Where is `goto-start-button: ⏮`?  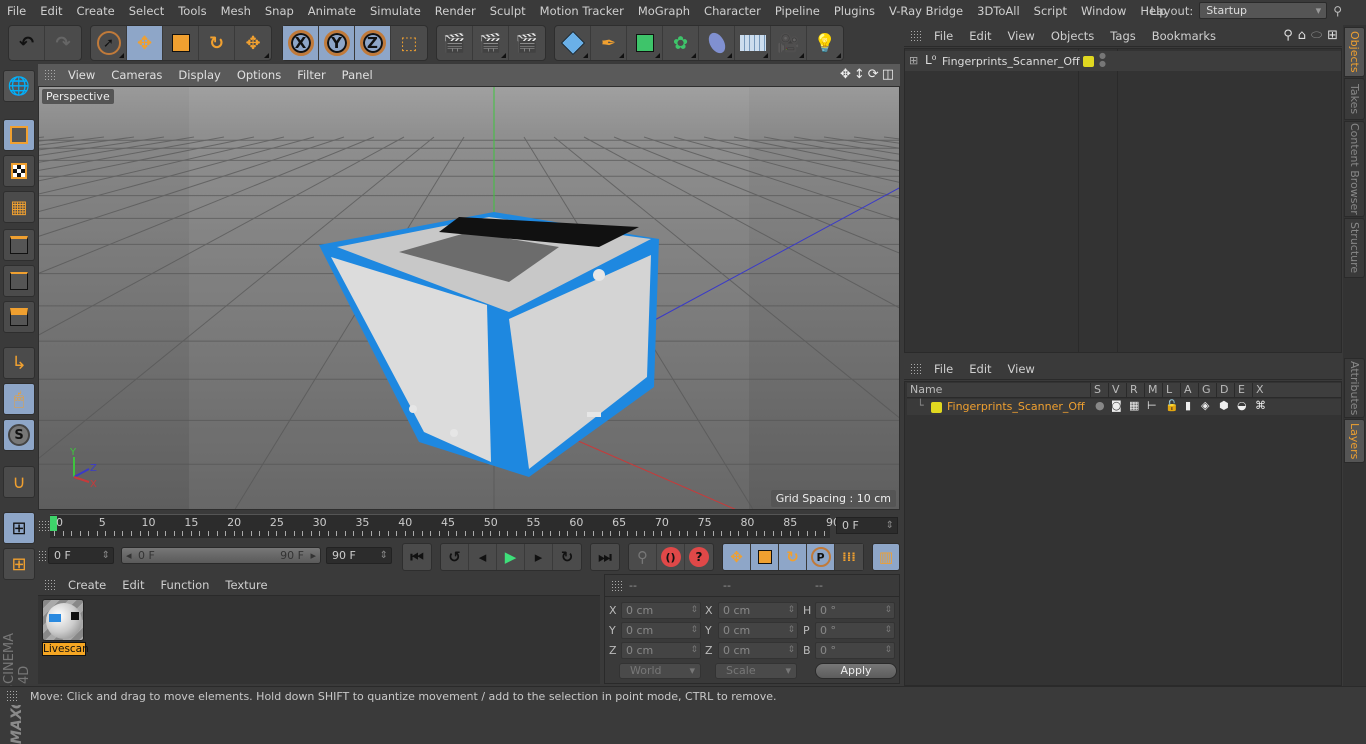 goto-start-button: ⏮ is located at coordinates (417, 557).